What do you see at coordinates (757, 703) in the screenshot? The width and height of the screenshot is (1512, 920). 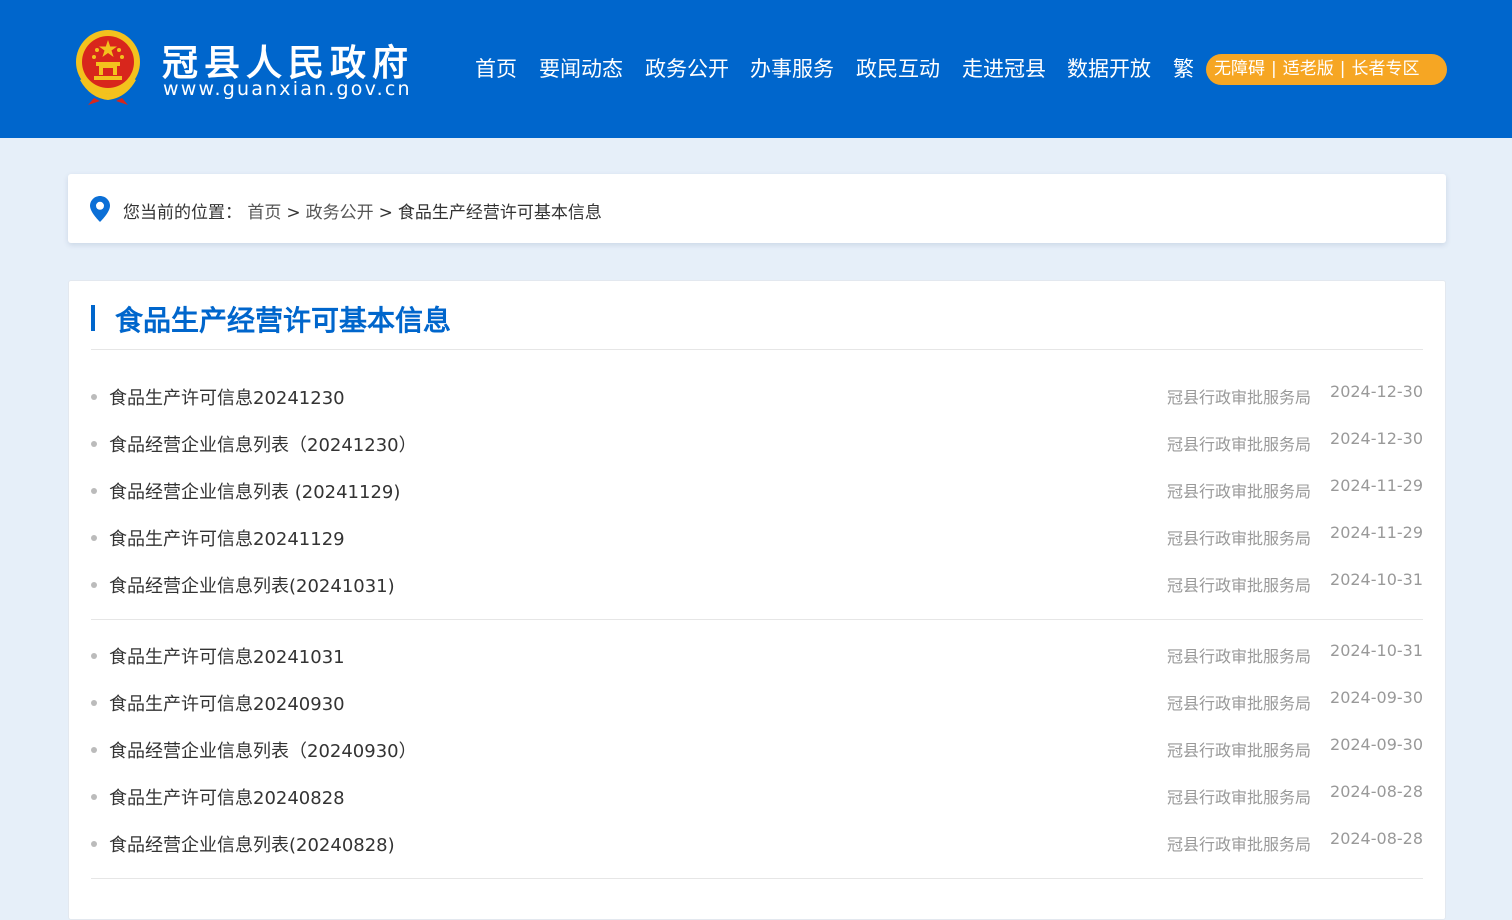 I see `list-item: 食品生产许可信息20240930 冠县行政审批服务局 2024-09-30` at bounding box center [757, 703].